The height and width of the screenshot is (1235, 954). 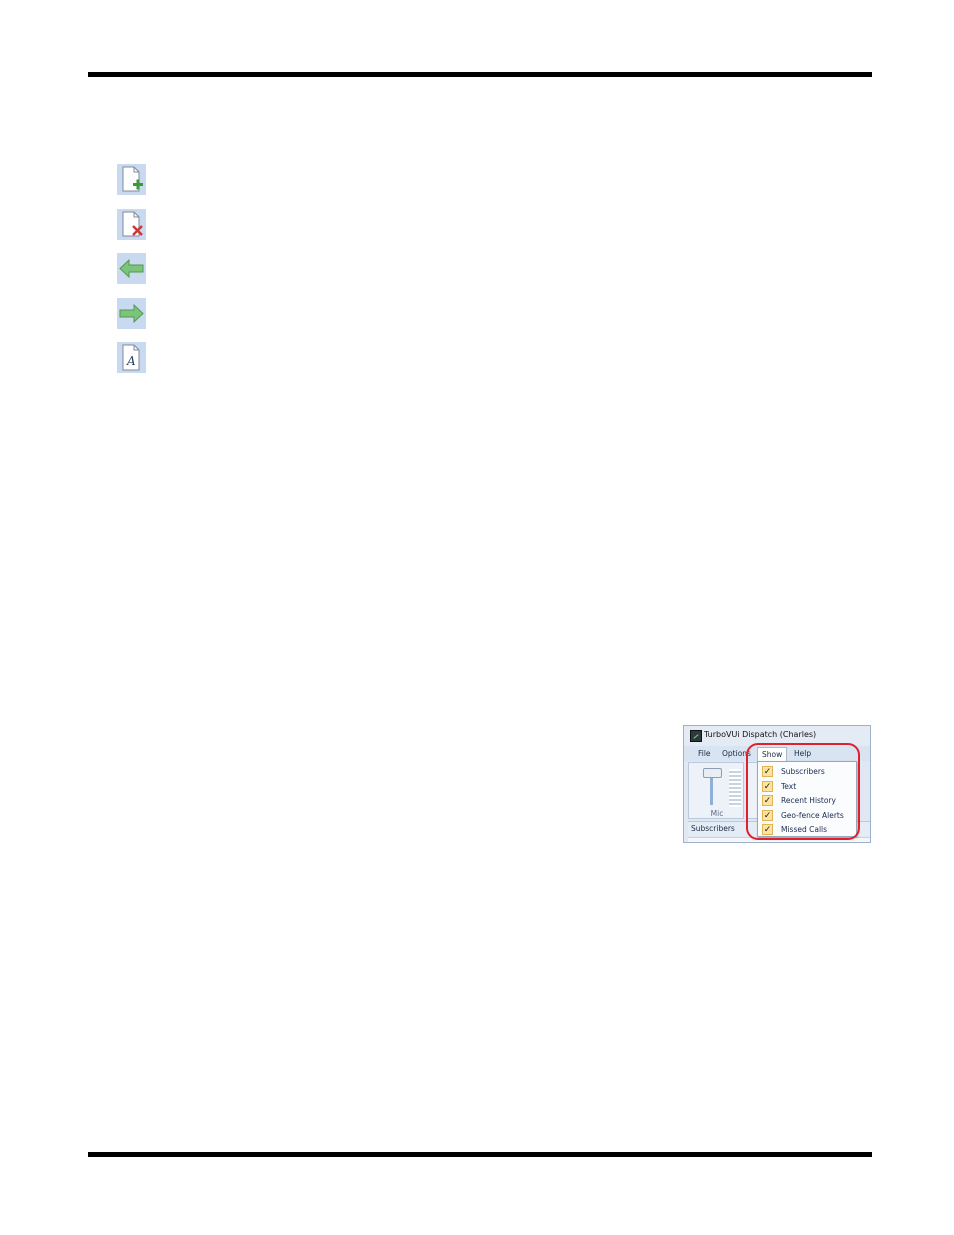 I want to click on forward-arrow-icon, so click(x=131, y=313).